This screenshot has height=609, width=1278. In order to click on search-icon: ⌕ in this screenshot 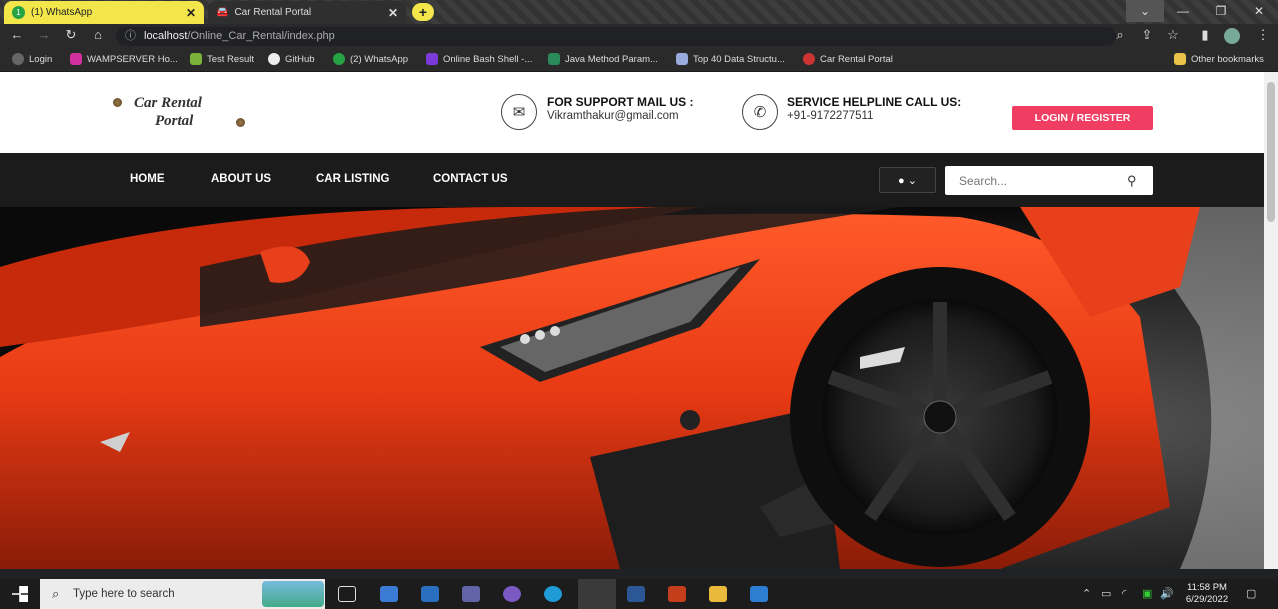, I will do `click(56, 593)`.